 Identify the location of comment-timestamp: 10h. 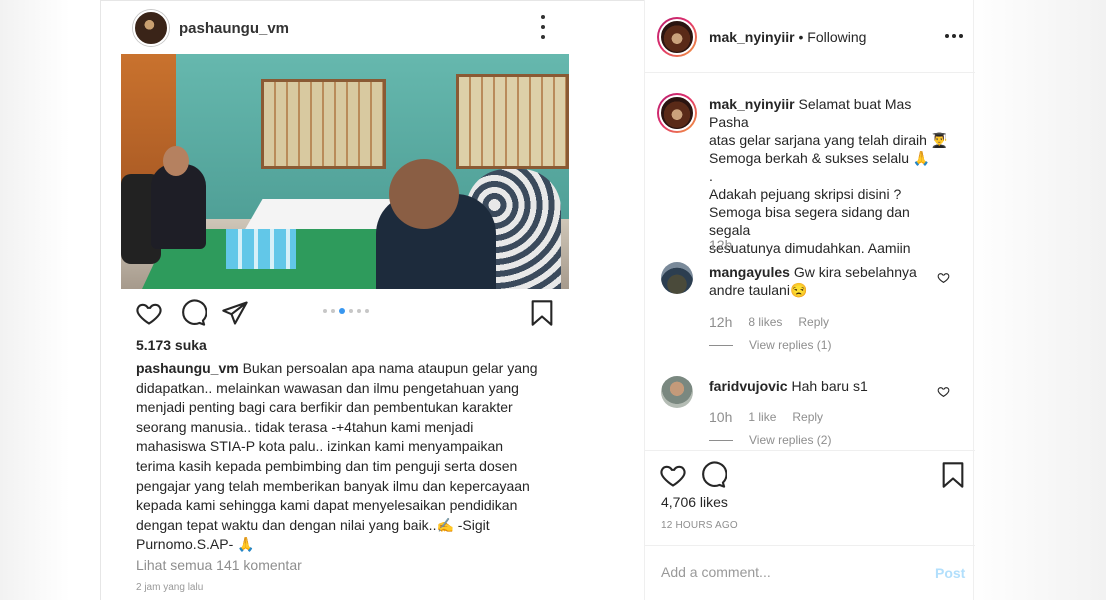
(720, 417).